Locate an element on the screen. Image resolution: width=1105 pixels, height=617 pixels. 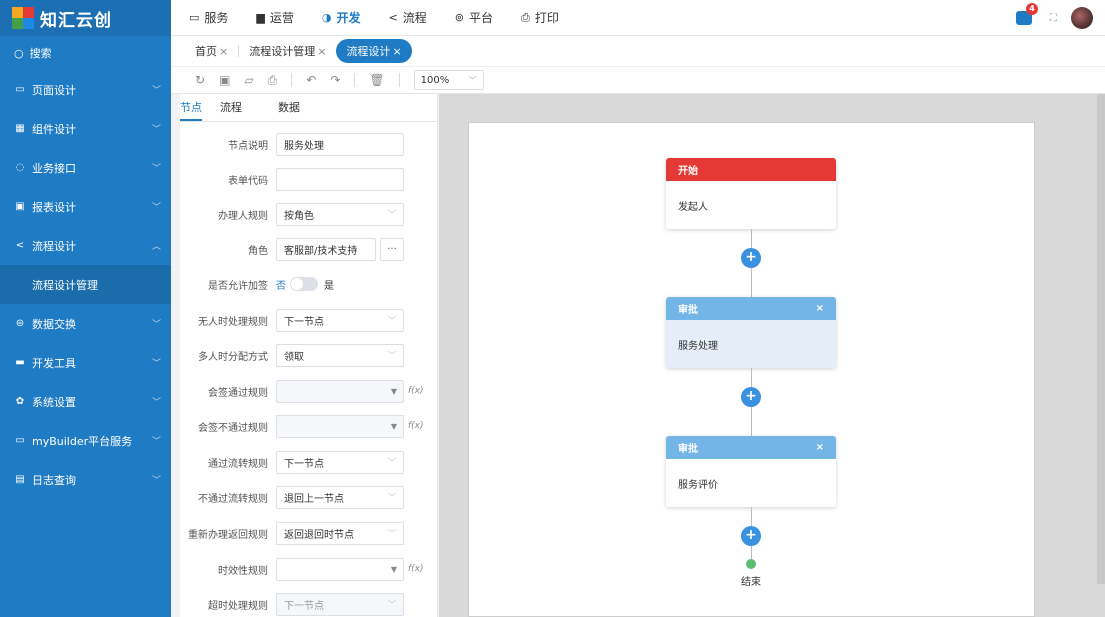
print-icon: ⎙ is located at coordinates (273, 80).